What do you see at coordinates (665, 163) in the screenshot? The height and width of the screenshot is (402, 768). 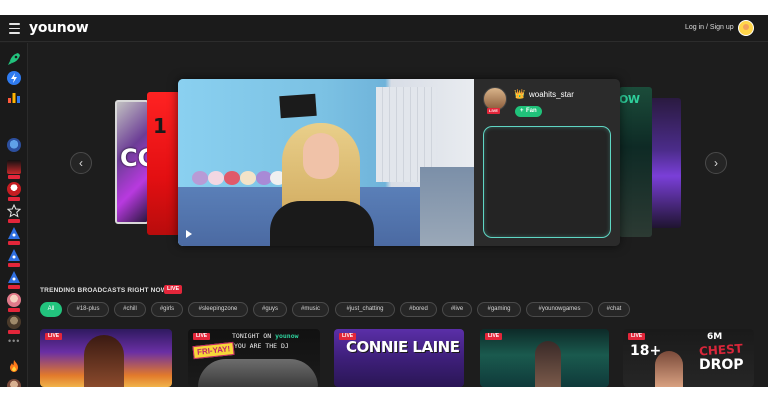 I see `carousel-card` at bounding box center [665, 163].